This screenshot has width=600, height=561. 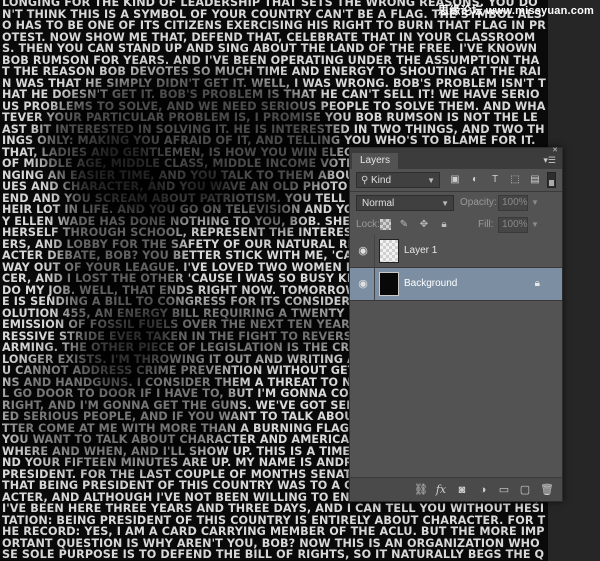 What do you see at coordinates (535, 225) in the screenshot?
I see `fill-dropdown-icon: ▼` at bounding box center [535, 225].